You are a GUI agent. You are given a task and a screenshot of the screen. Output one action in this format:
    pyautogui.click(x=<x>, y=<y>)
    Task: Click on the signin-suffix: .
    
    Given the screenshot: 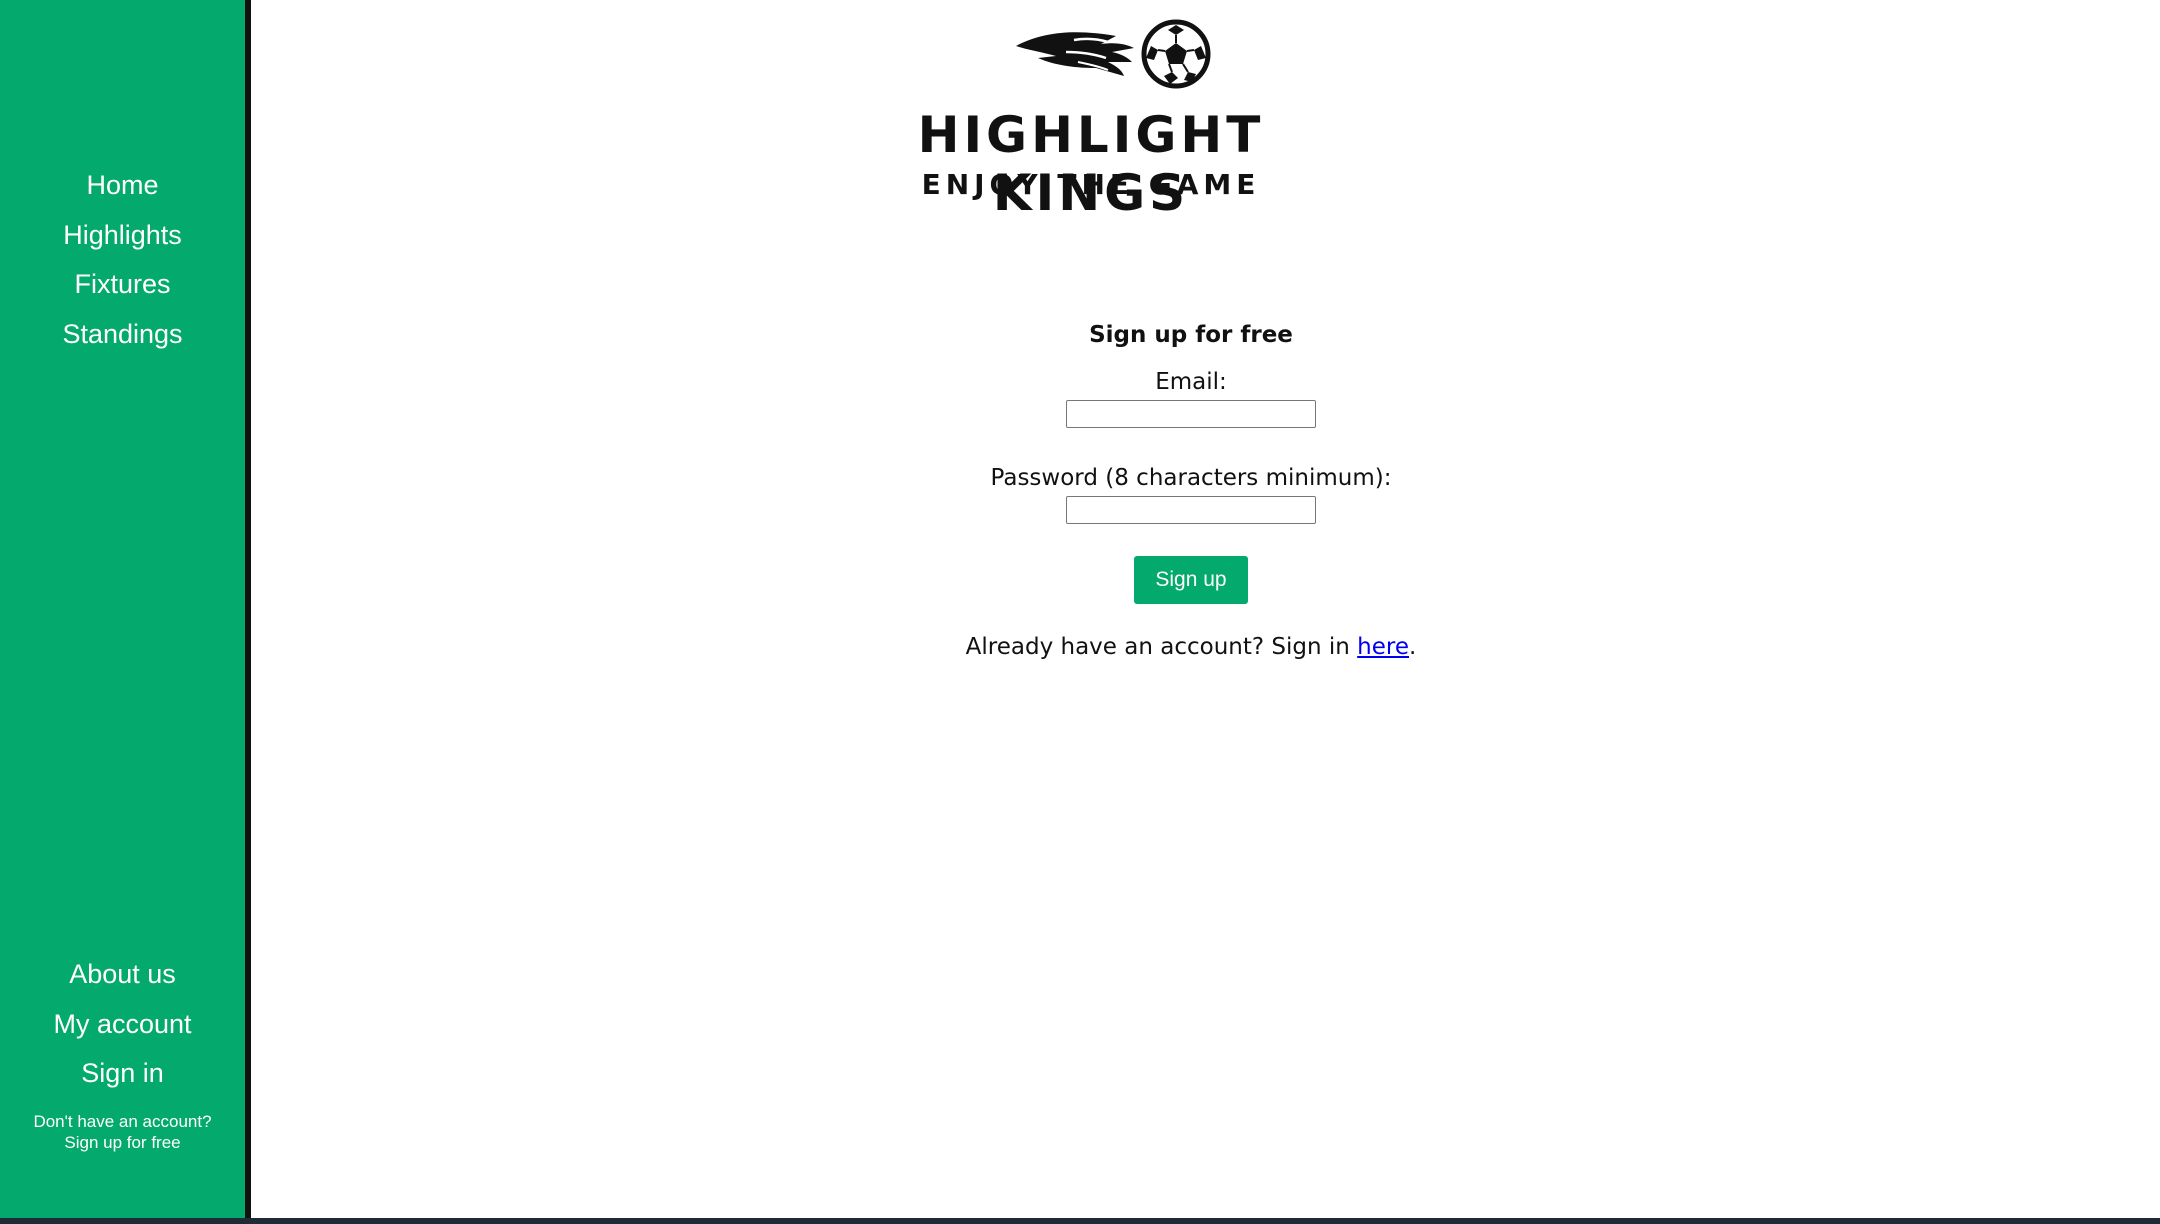 What is the action you would take?
    pyautogui.click(x=1413, y=647)
    